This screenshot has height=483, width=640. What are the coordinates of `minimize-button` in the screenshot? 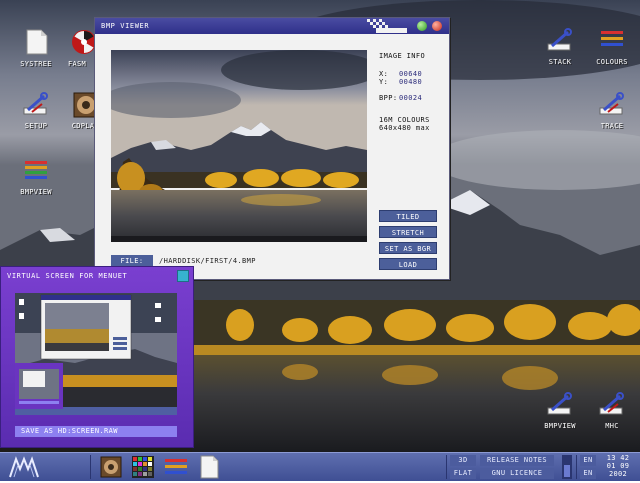 It's located at (422, 26).